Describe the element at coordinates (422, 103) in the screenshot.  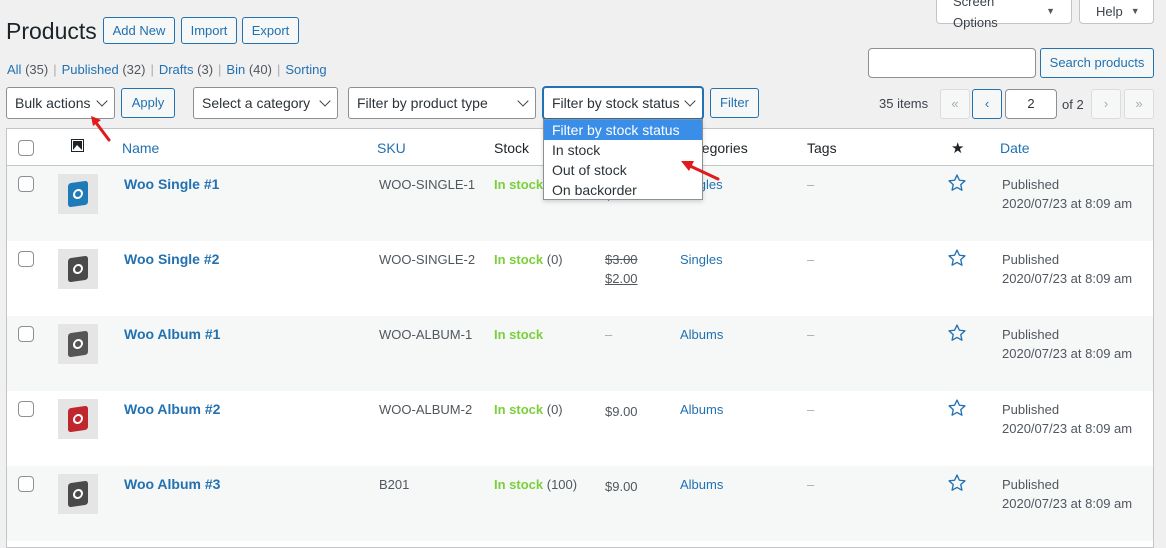
I see `product-type-label: Filter by product type` at that location.